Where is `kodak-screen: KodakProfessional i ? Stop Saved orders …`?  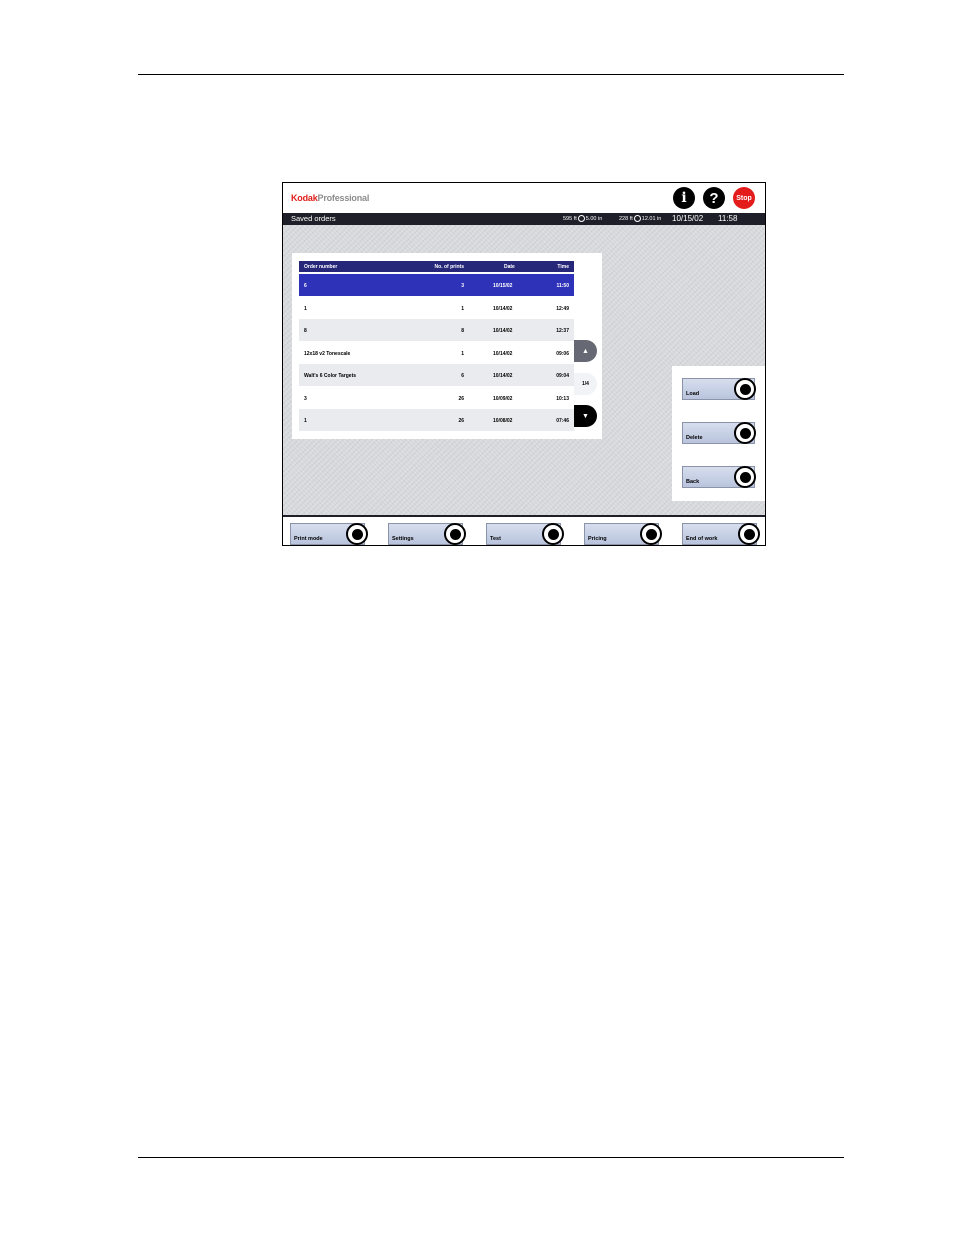 kodak-screen: KodakProfessional i ? Stop Saved orders … is located at coordinates (524, 364).